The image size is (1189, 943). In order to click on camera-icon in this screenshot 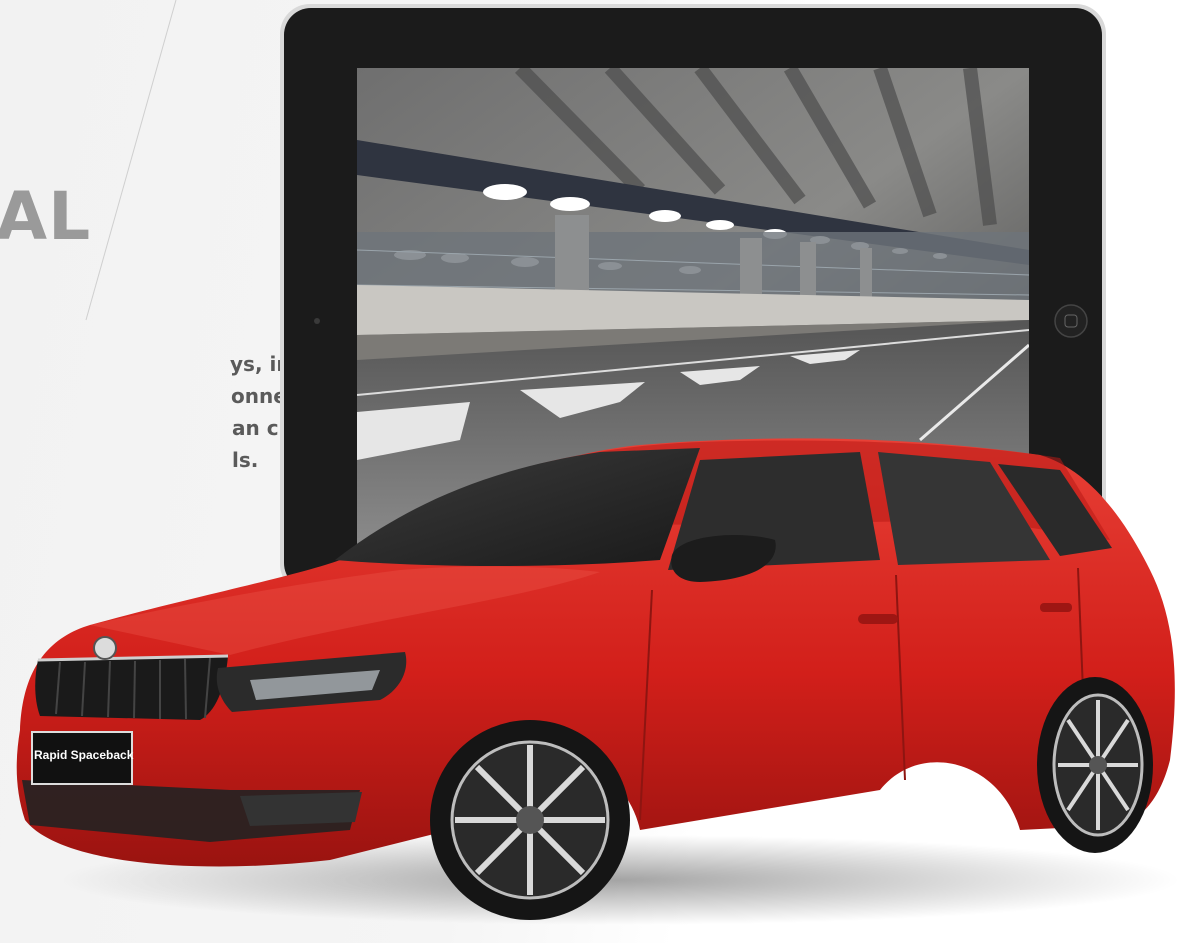, I will do `click(317, 321)`.